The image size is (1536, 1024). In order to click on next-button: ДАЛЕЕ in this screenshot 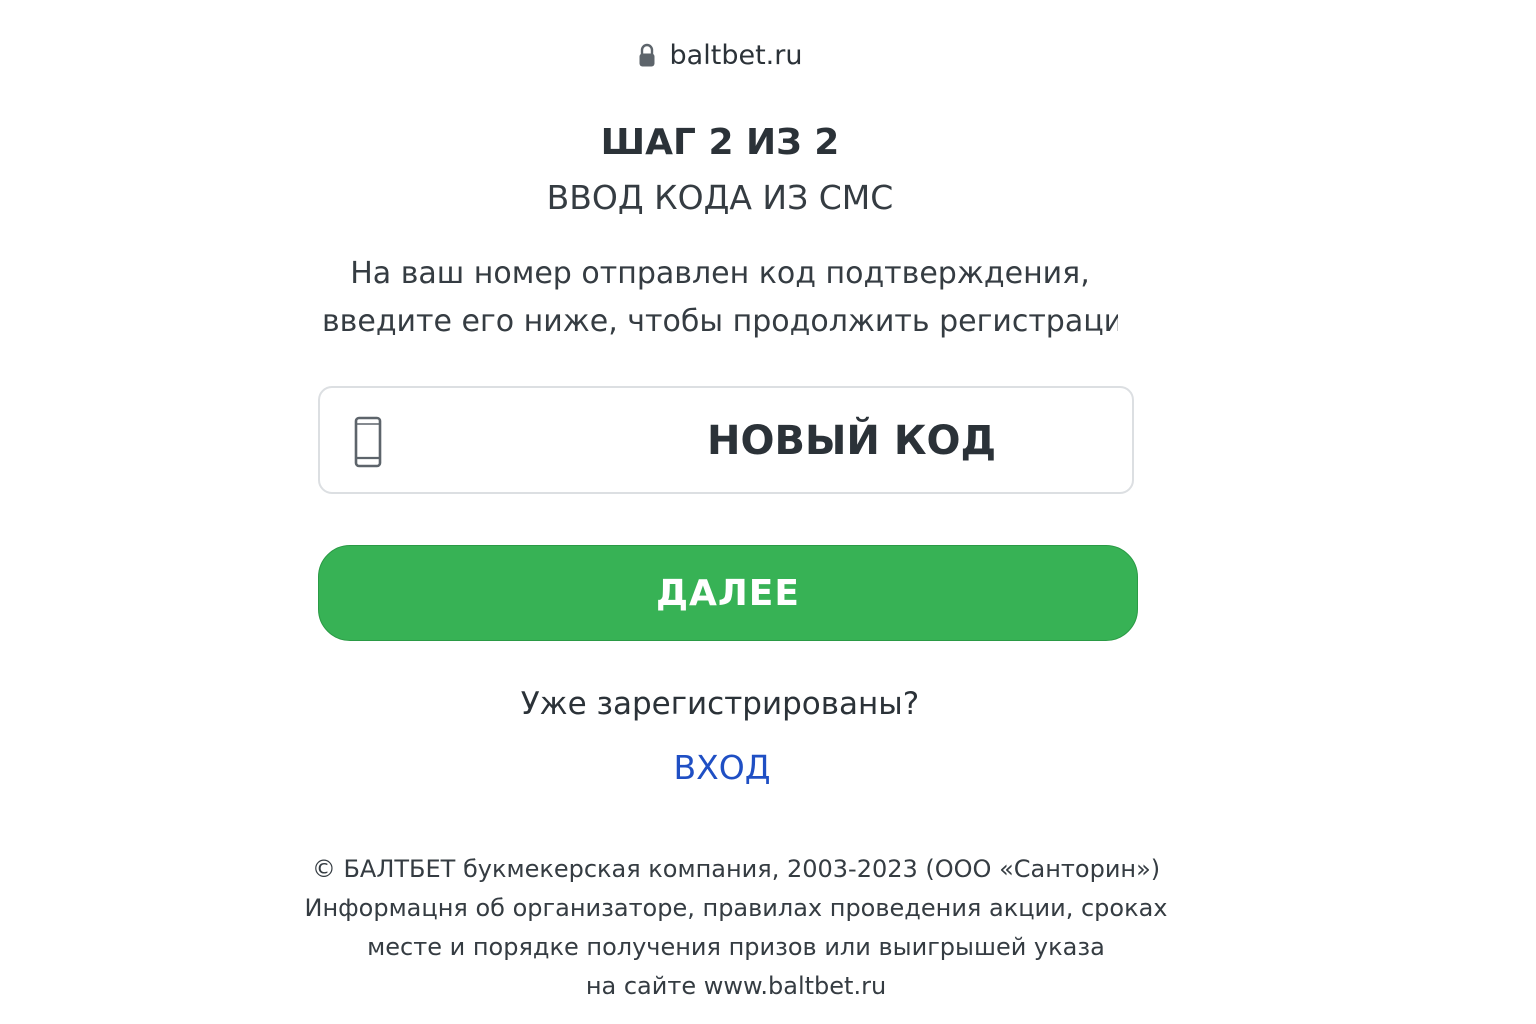, I will do `click(728, 593)`.